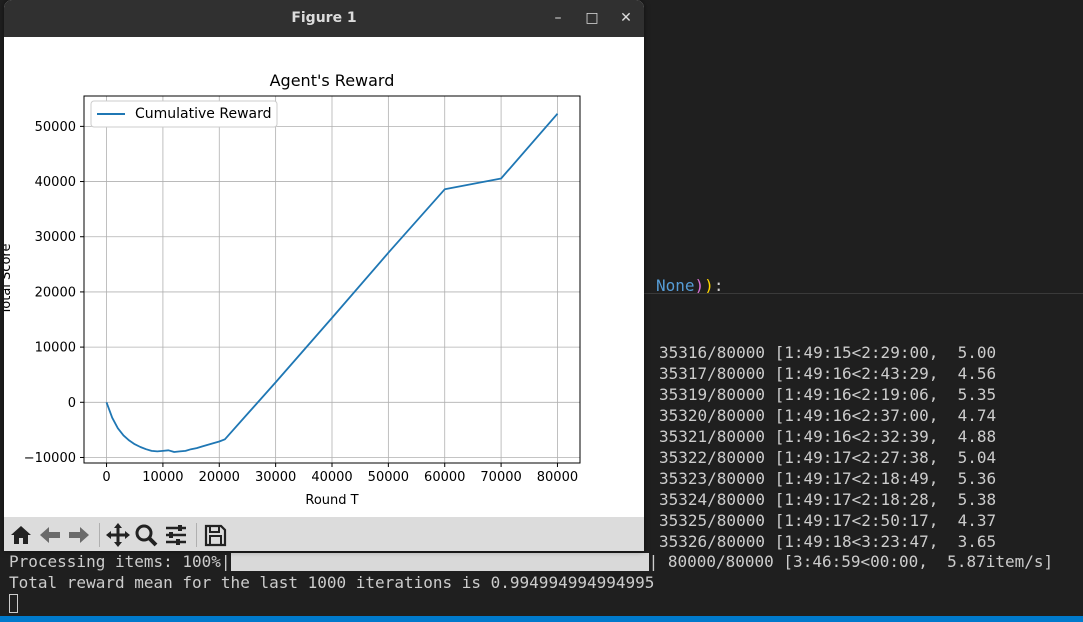 This screenshot has width=1083, height=622. Describe the element at coordinates (828, 352) in the screenshot. I see `log-line: 35316/80000 [1:49:15<2:29:00, 5.00` at that location.